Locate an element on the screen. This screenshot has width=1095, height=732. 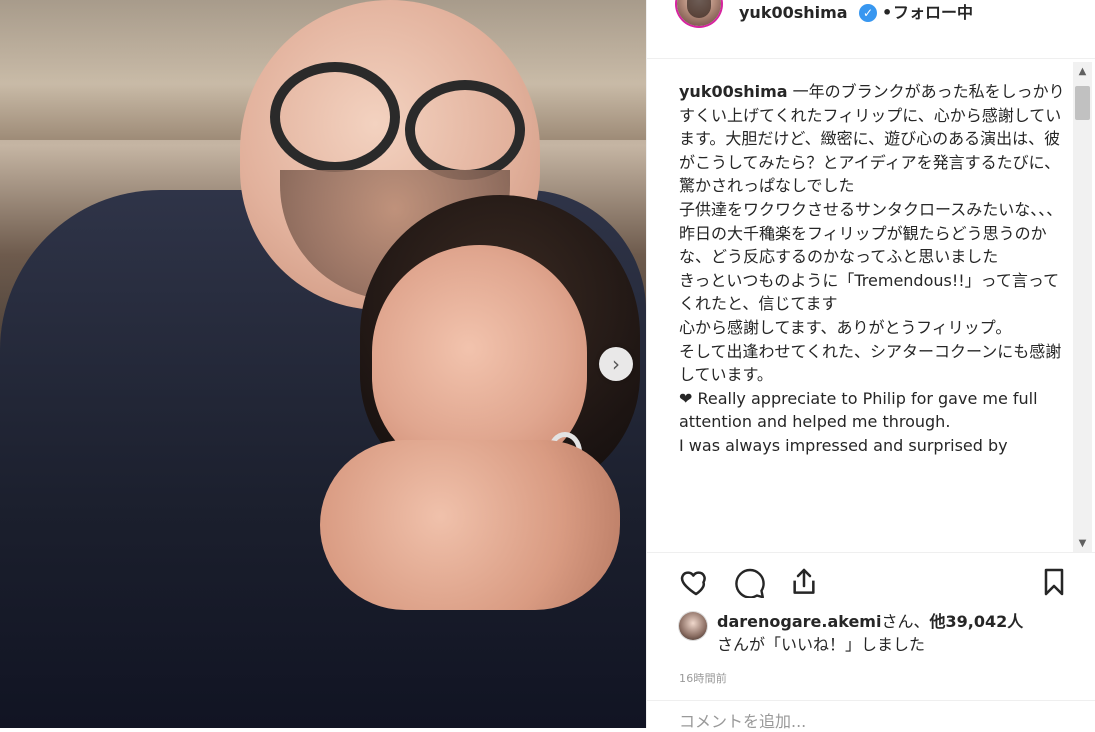
heart-icon is located at coordinates (693, 583).